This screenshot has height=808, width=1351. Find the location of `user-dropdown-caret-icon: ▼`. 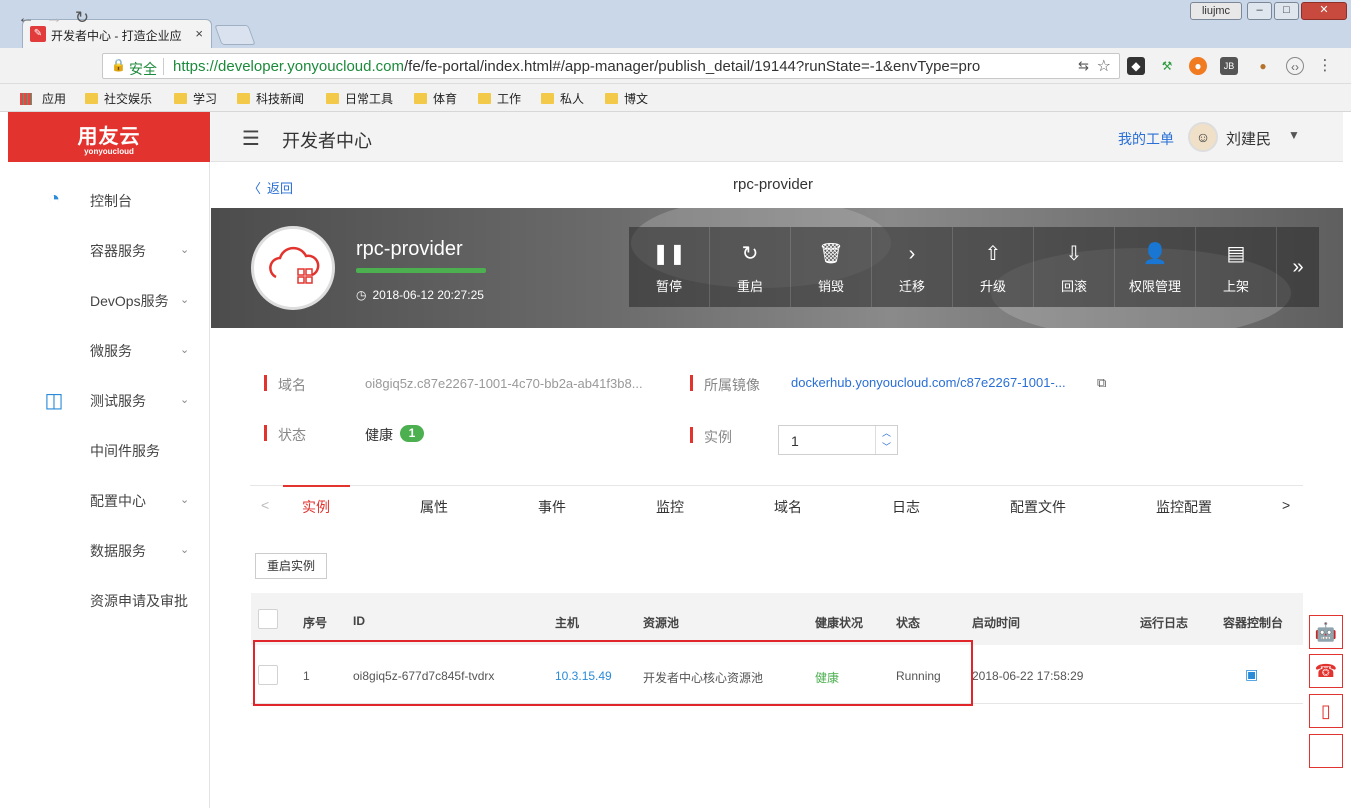

user-dropdown-caret-icon: ▼ is located at coordinates (1294, 135).